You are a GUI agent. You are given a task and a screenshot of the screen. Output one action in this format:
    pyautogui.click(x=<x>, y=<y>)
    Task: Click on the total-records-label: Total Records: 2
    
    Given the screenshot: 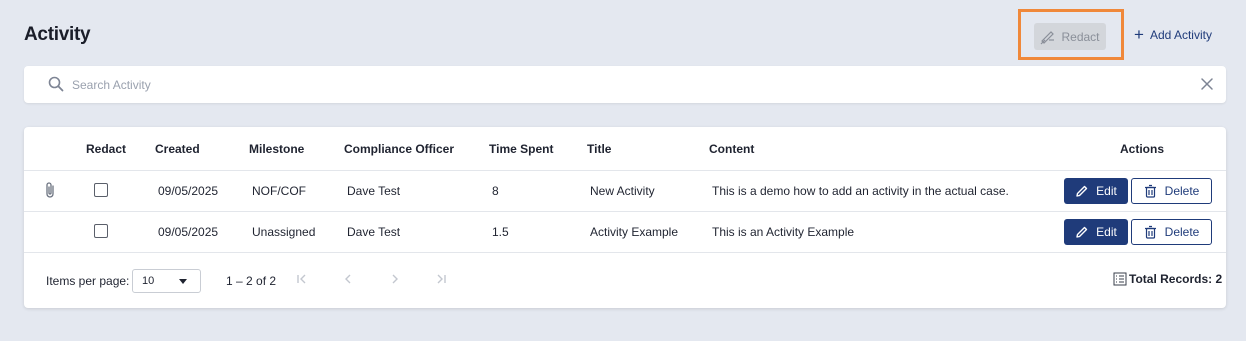 What is the action you would take?
    pyautogui.click(x=1176, y=279)
    